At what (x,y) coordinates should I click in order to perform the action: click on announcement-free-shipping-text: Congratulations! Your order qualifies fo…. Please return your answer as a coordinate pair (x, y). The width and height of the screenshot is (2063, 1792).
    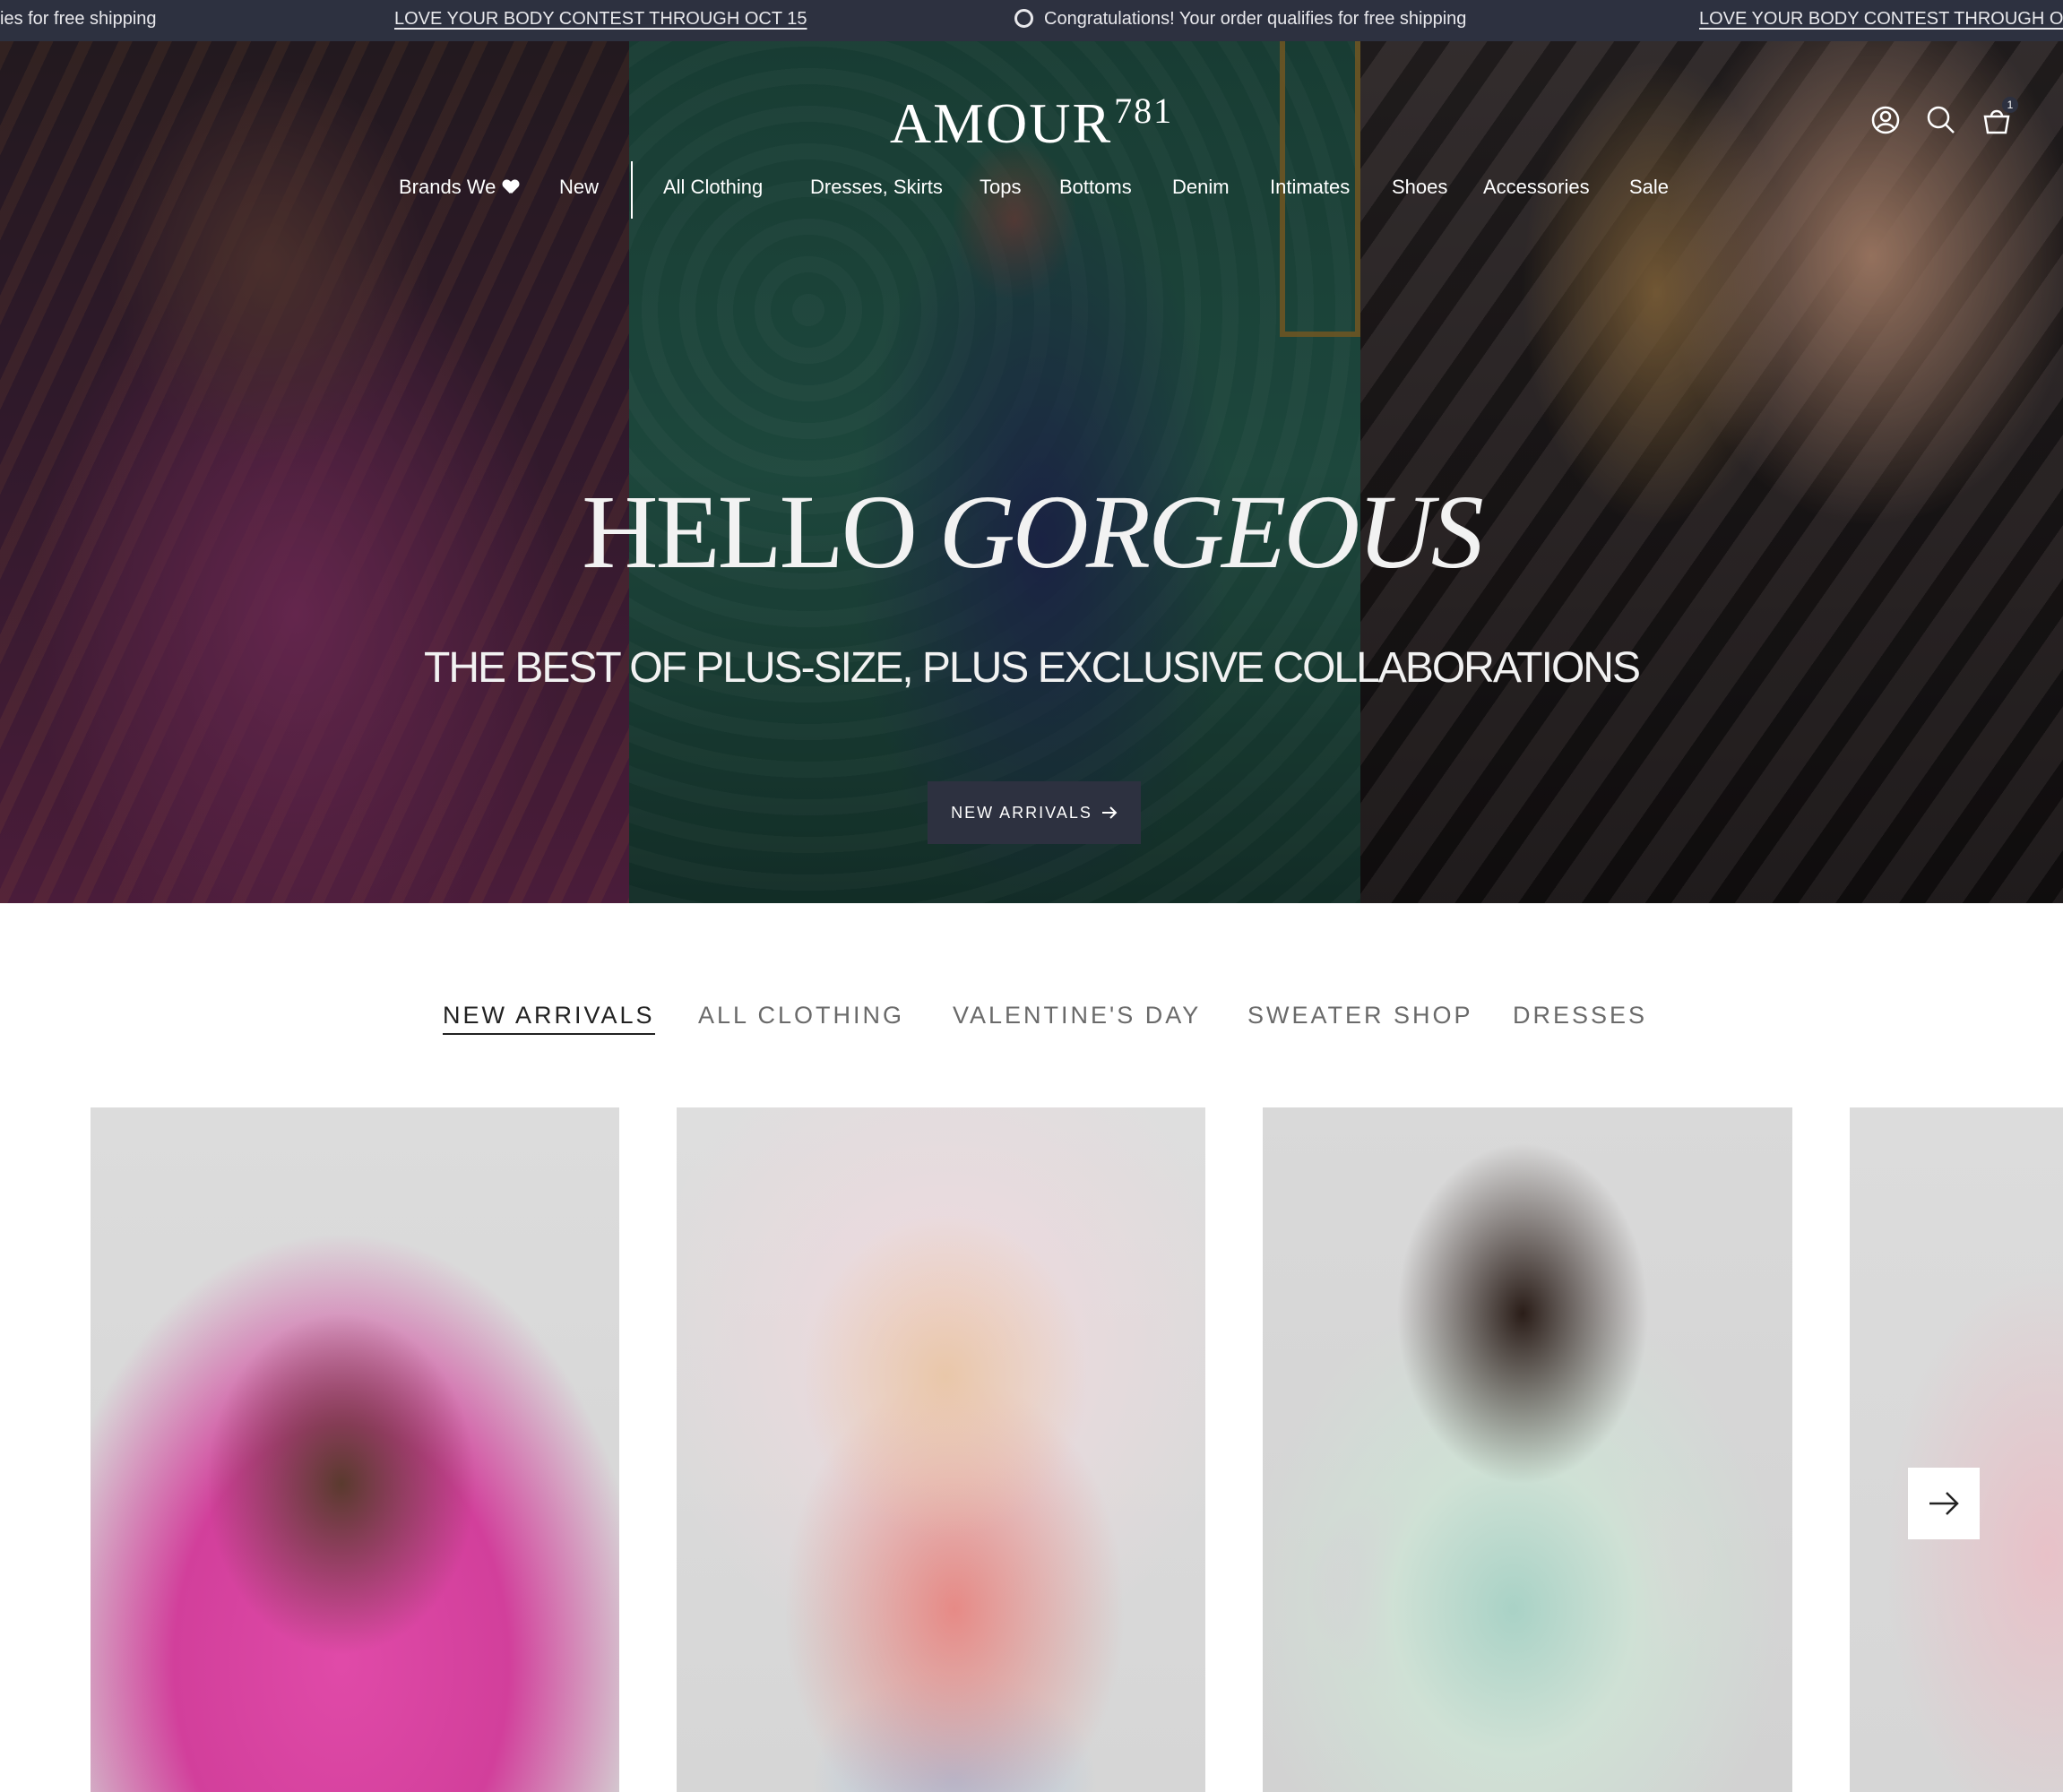
    Looking at the image, I should click on (1255, 19).